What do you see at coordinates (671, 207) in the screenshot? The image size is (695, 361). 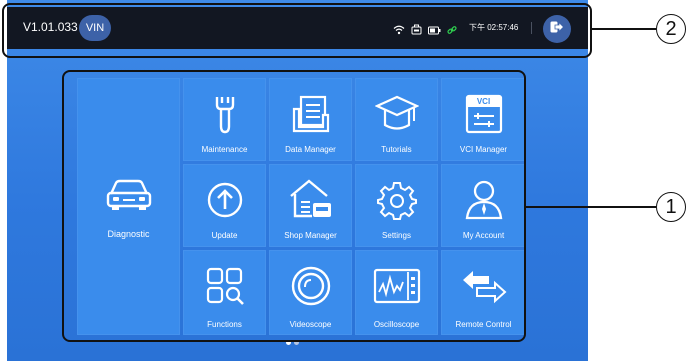 I see `callout-number-1: 1` at bounding box center [671, 207].